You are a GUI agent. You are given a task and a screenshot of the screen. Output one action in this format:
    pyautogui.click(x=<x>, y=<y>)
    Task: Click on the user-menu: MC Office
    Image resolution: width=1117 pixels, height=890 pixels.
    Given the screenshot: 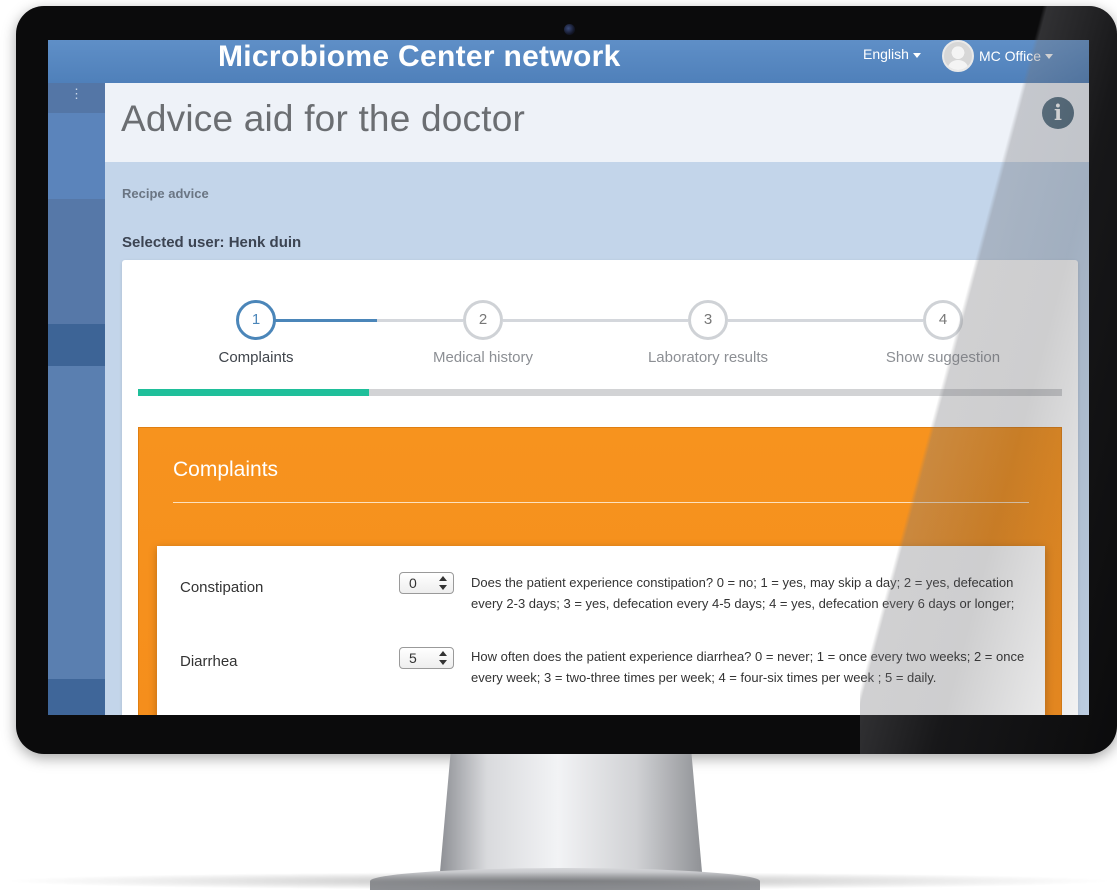 What is the action you would take?
    pyautogui.click(x=997, y=56)
    